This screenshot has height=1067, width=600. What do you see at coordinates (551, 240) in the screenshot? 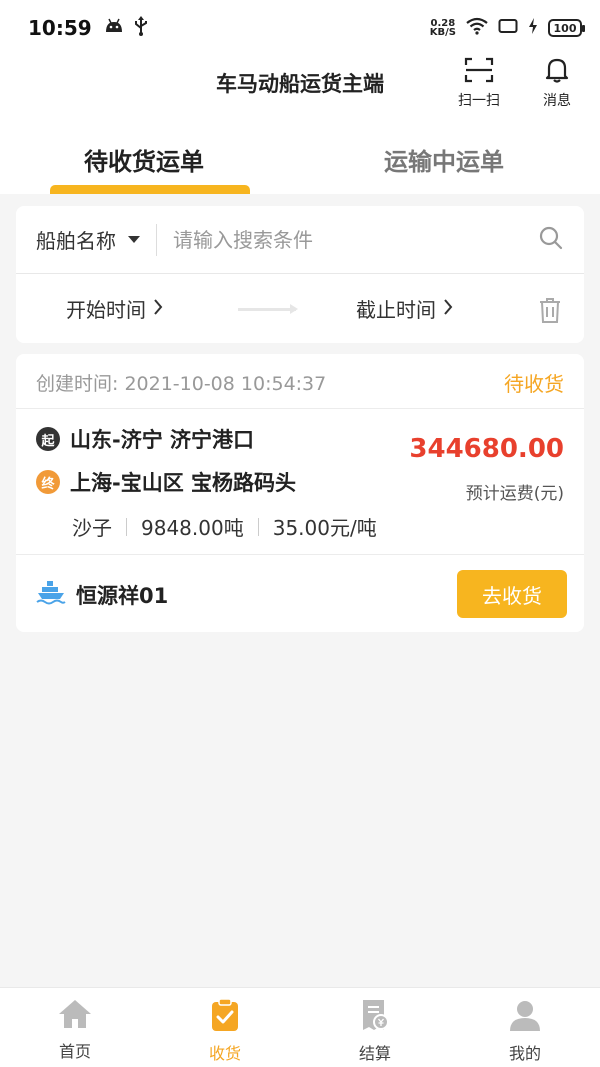
I see `search-icon` at bounding box center [551, 240].